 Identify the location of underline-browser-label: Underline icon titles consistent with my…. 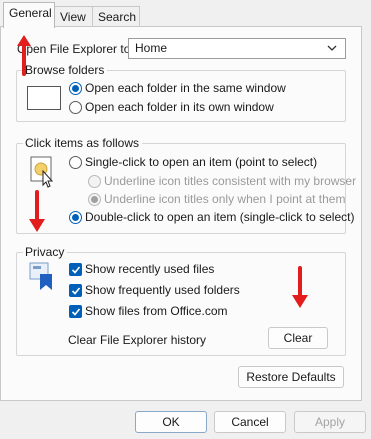
(230, 181).